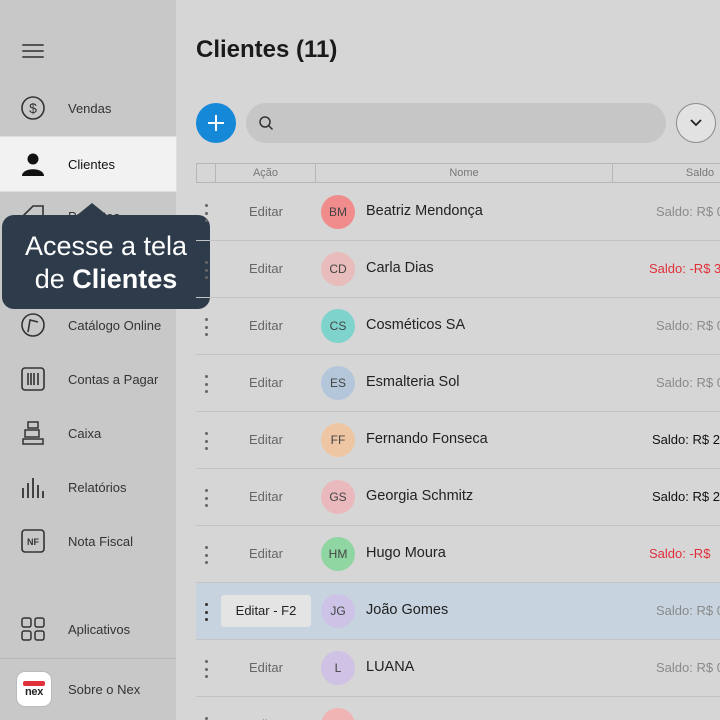 The image size is (720, 720). Describe the element at coordinates (400, 268) in the screenshot. I see `client-name: Carla Dias` at that location.